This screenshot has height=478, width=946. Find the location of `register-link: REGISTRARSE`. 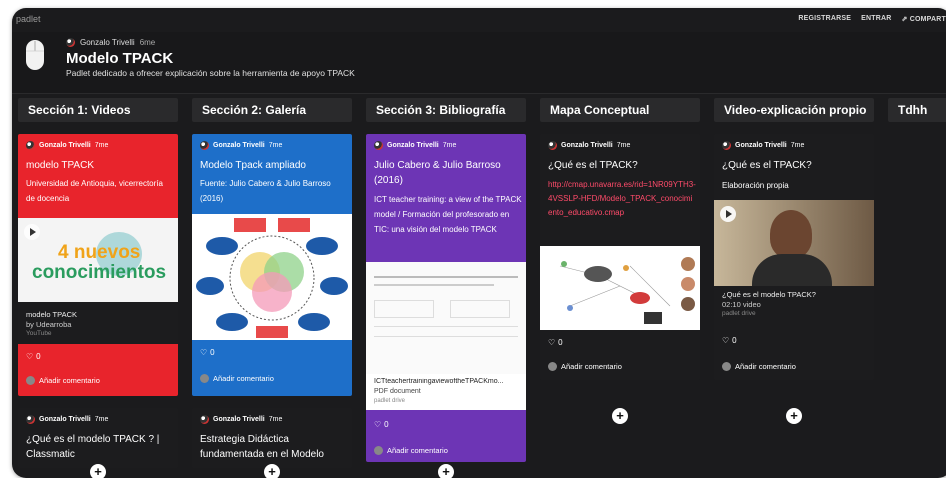

register-link: REGISTRARSE is located at coordinates (824, 19).